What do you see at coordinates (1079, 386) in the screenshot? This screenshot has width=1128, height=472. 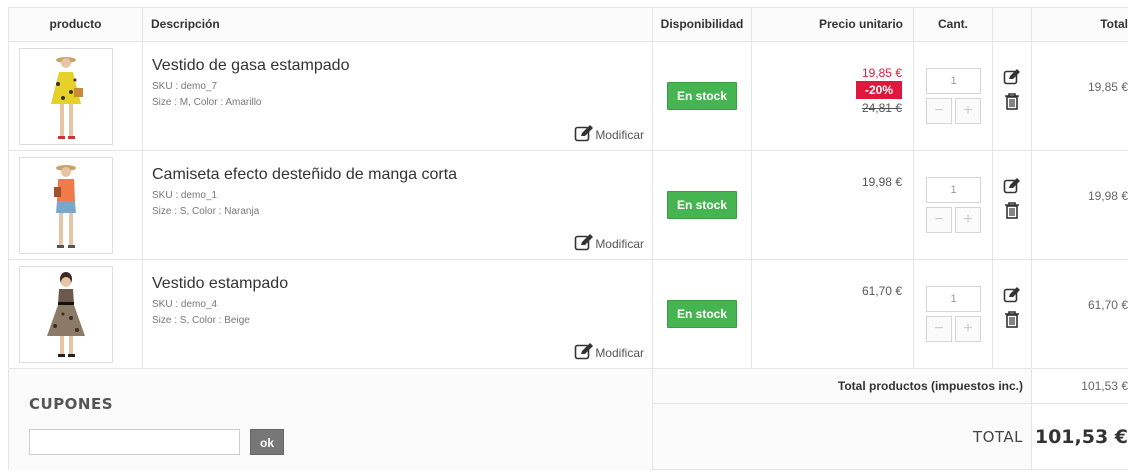 I see `products-total-value: 101,53 €` at bounding box center [1079, 386].